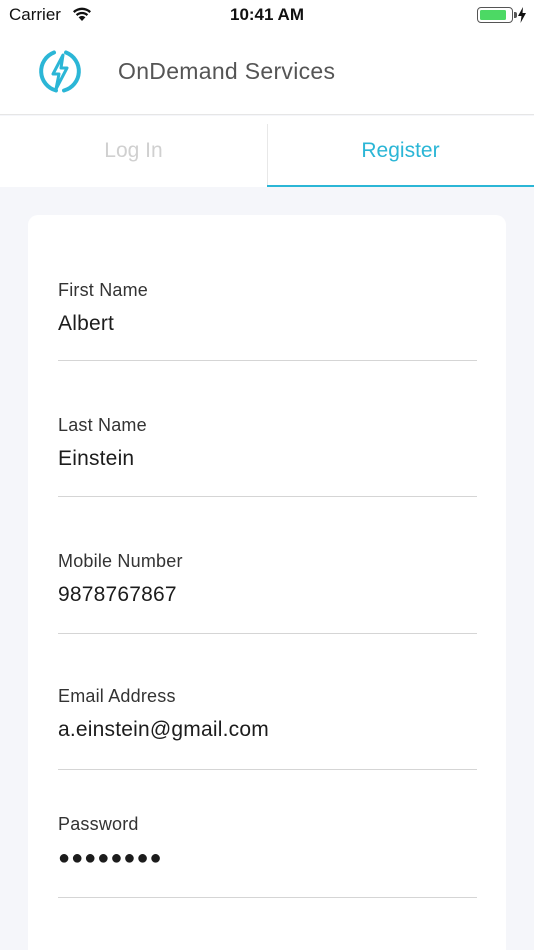 The image size is (534, 950). Describe the element at coordinates (267, 897) in the screenshot. I see `password-underline` at that location.